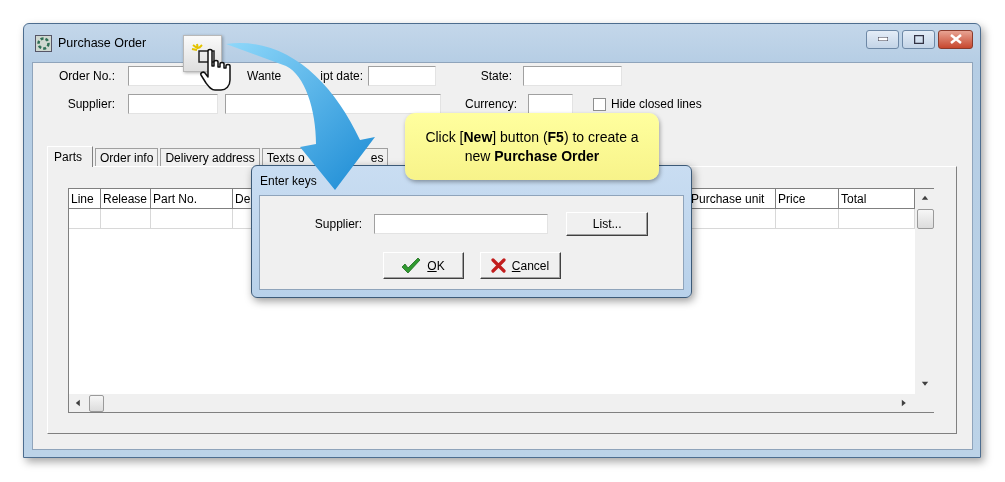  What do you see at coordinates (70, 156) in the screenshot?
I see `tab: Parts` at bounding box center [70, 156].